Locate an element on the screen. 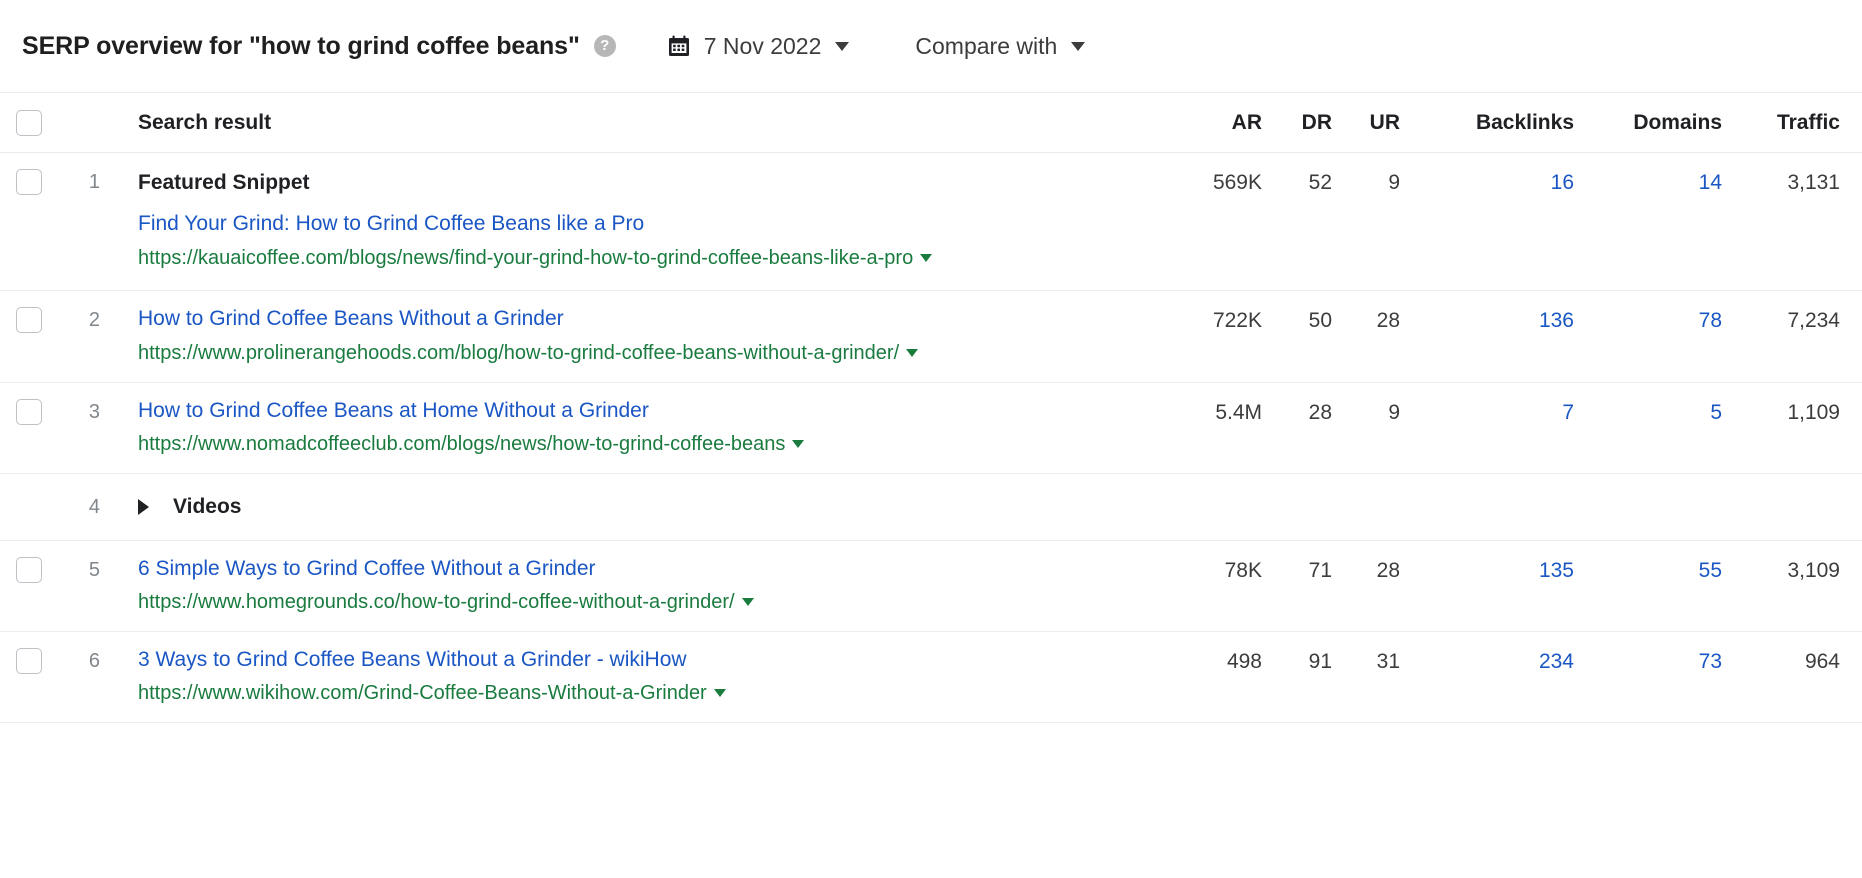 The height and width of the screenshot is (878, 1862). cell-domains: 55 is located at coordinates (1648, 562).